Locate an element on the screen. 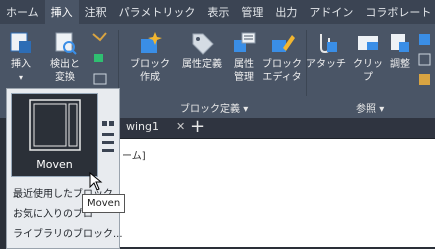 This screenshot has height=249, width=435. ribbon-tab-bar: ホーム 挿入 注釈 パラメトリック 表示 管理 出力 アドイン コラボレート is located at coordinates (217, 12).